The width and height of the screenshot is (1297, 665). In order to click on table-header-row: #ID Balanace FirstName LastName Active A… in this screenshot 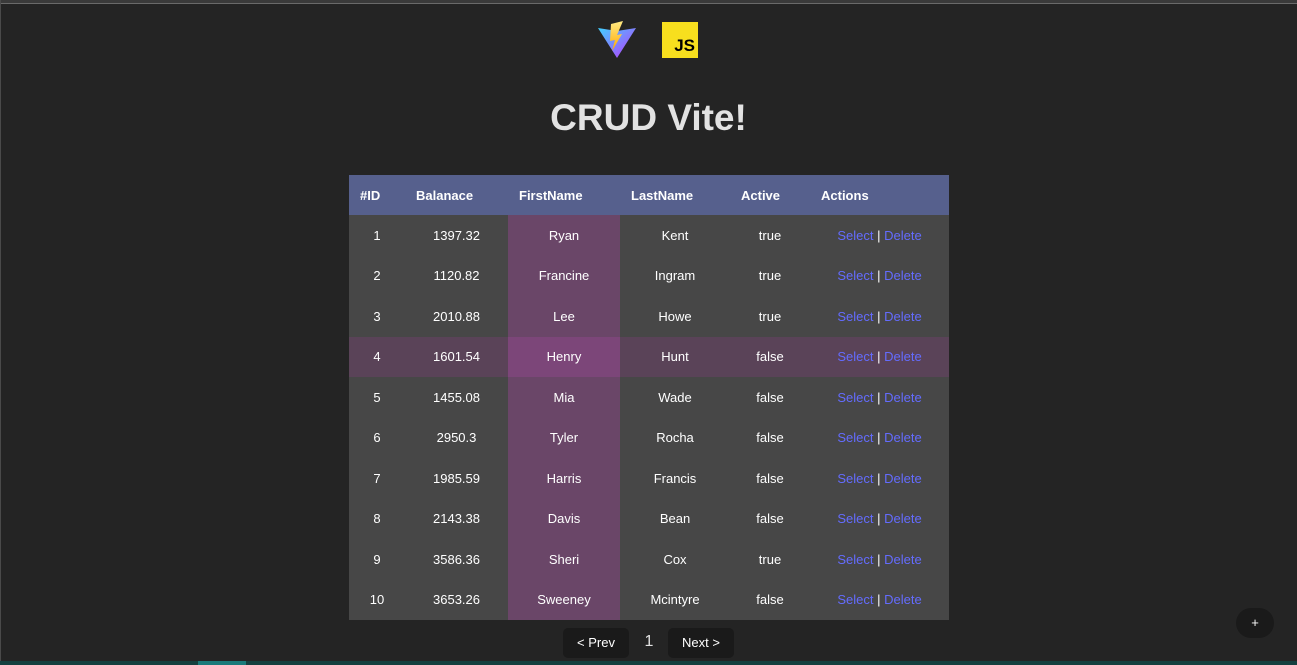, I will do `click(649, 195)`.